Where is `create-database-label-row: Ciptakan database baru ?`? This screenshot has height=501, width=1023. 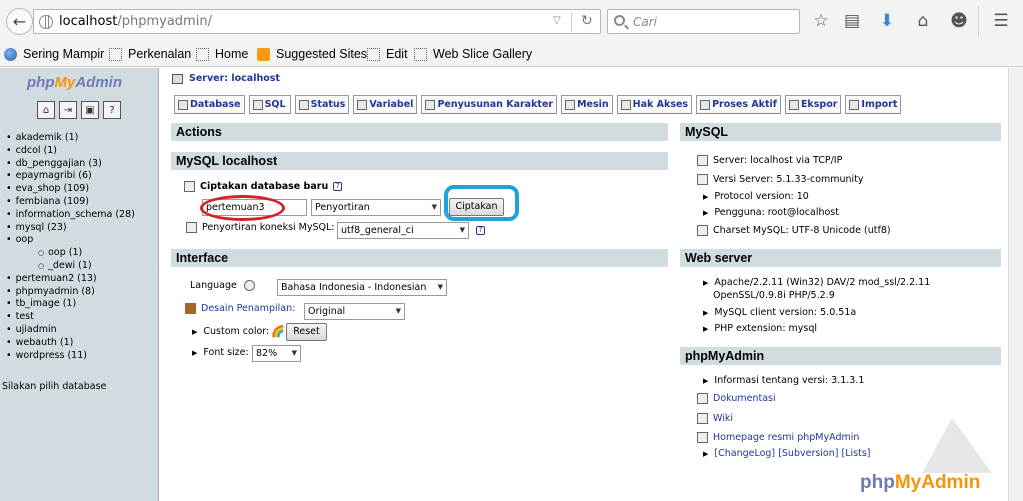
create-database-label-row: Ciptakan database baru ? is located at coordinates (263, 186).